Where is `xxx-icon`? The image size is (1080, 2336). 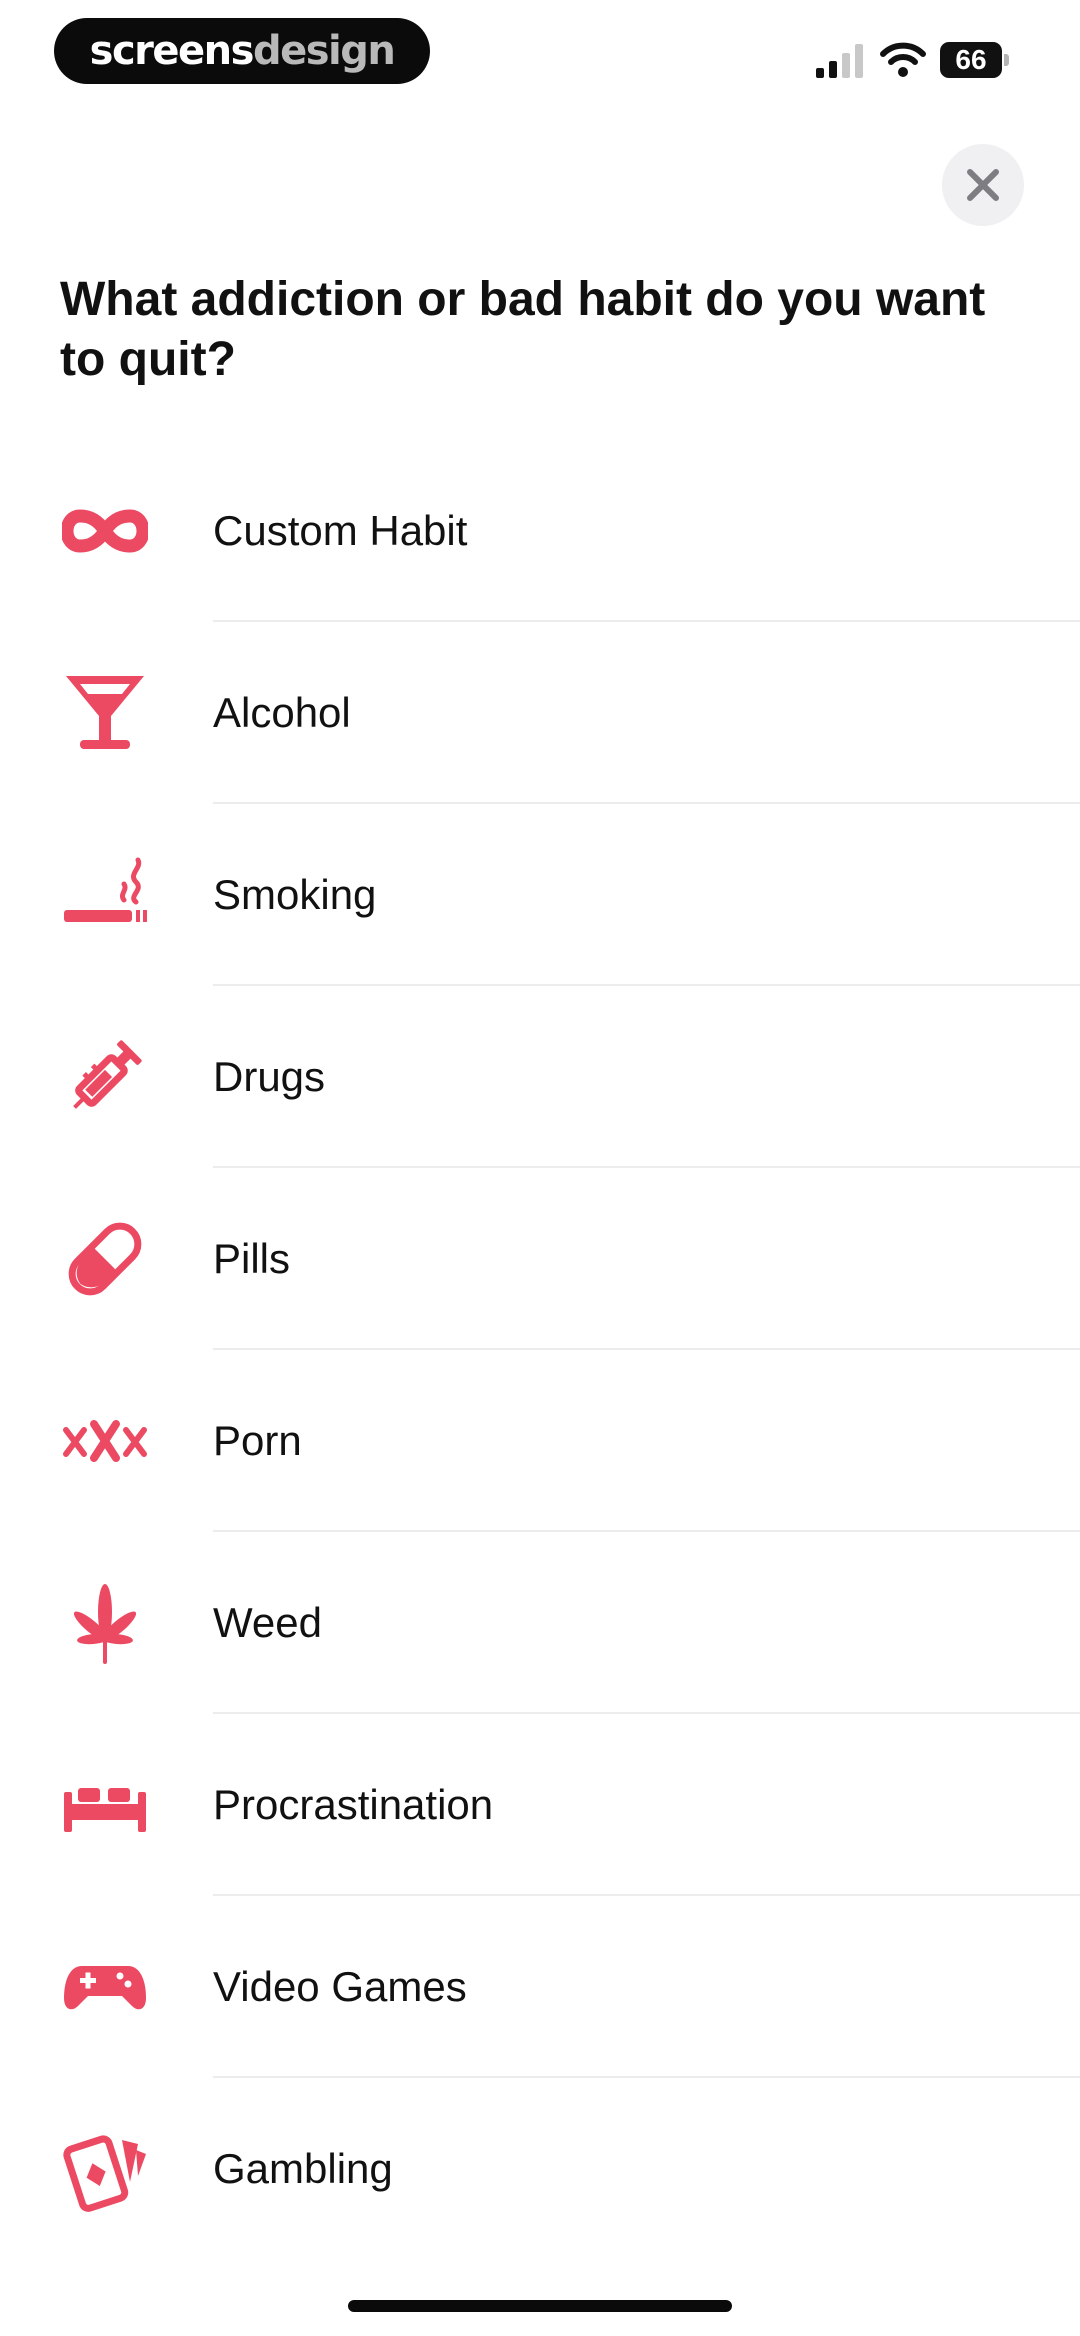 xxx-icon is located at coordinates (105, 1441).